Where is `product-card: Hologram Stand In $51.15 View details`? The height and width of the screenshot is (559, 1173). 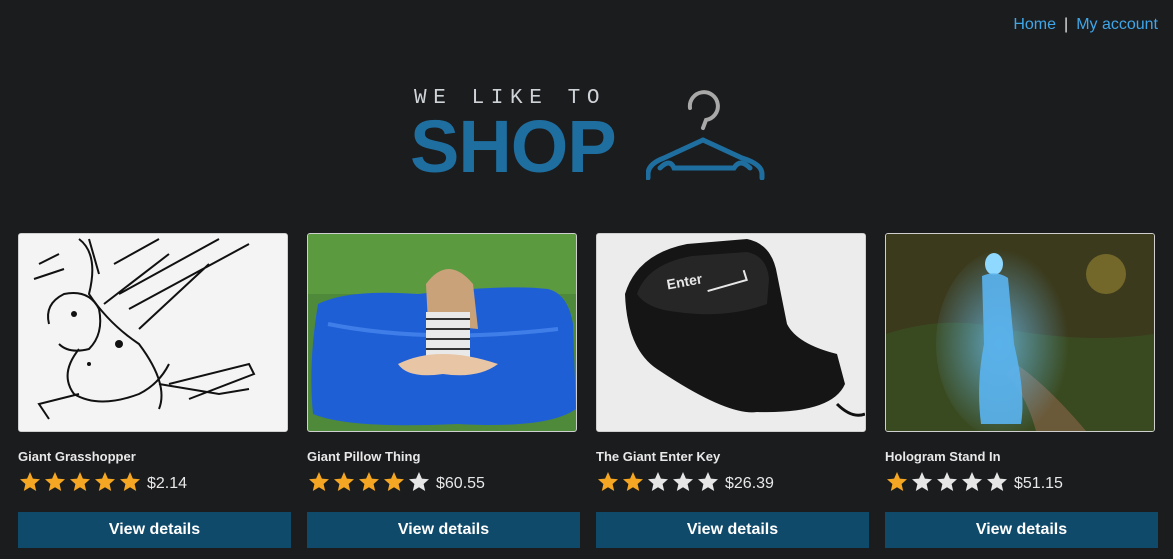 product-card: Hologram Stand In $51.15 View details is located at coordinates (1022, 390).